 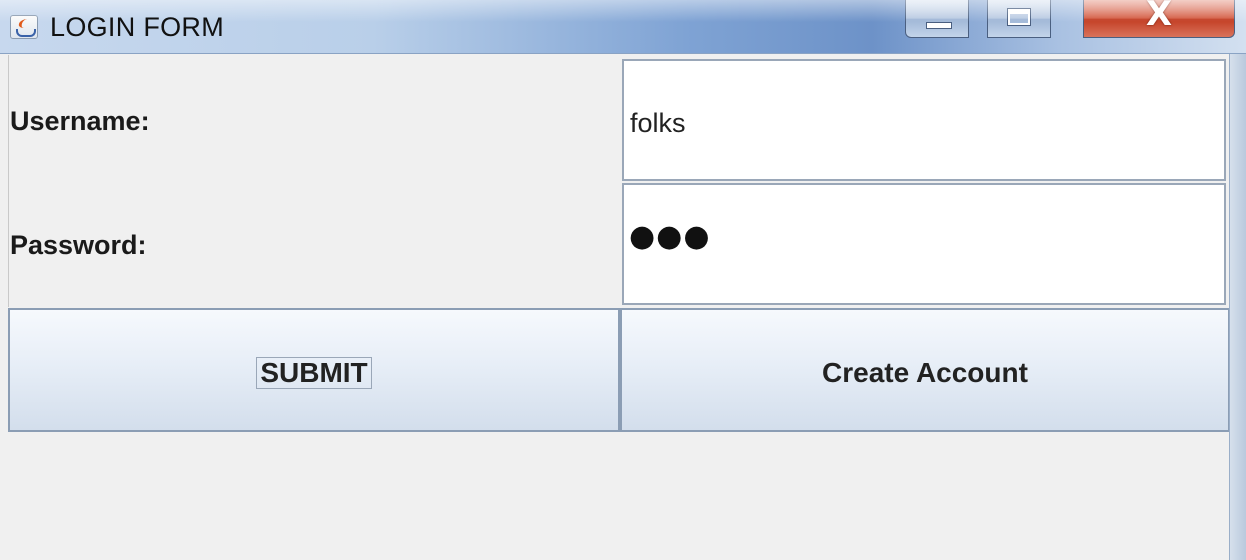 What do you see at coordinates (937, 19) in the screenshot?
I see `minimize-button` at bounding box center [937, 19].